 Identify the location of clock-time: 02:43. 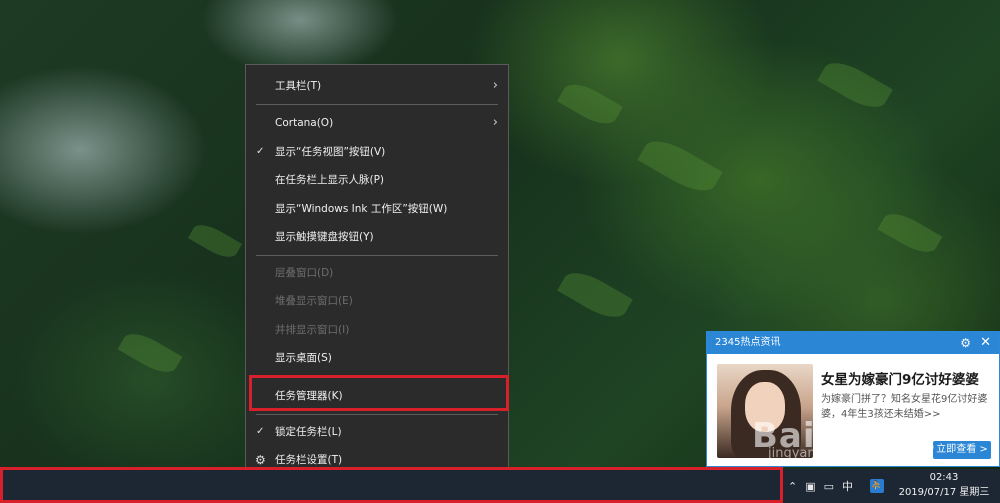
(944, 477).